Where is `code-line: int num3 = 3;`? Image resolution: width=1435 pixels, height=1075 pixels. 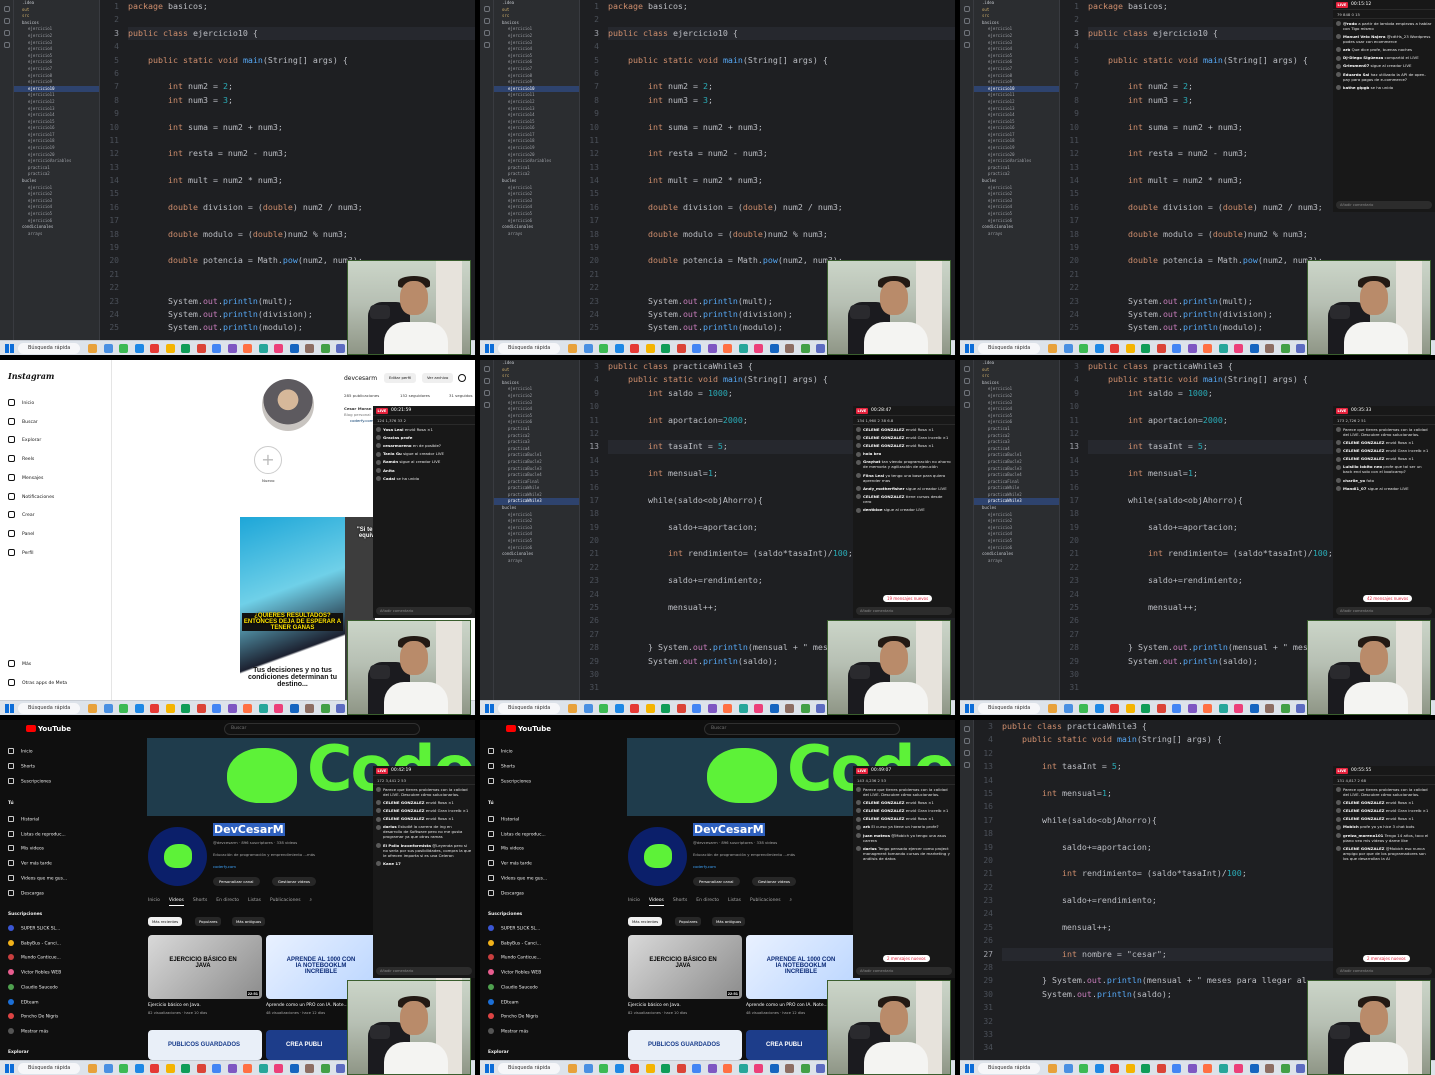
code-line: int num3 = 3; is located at coordinates (301, 100).